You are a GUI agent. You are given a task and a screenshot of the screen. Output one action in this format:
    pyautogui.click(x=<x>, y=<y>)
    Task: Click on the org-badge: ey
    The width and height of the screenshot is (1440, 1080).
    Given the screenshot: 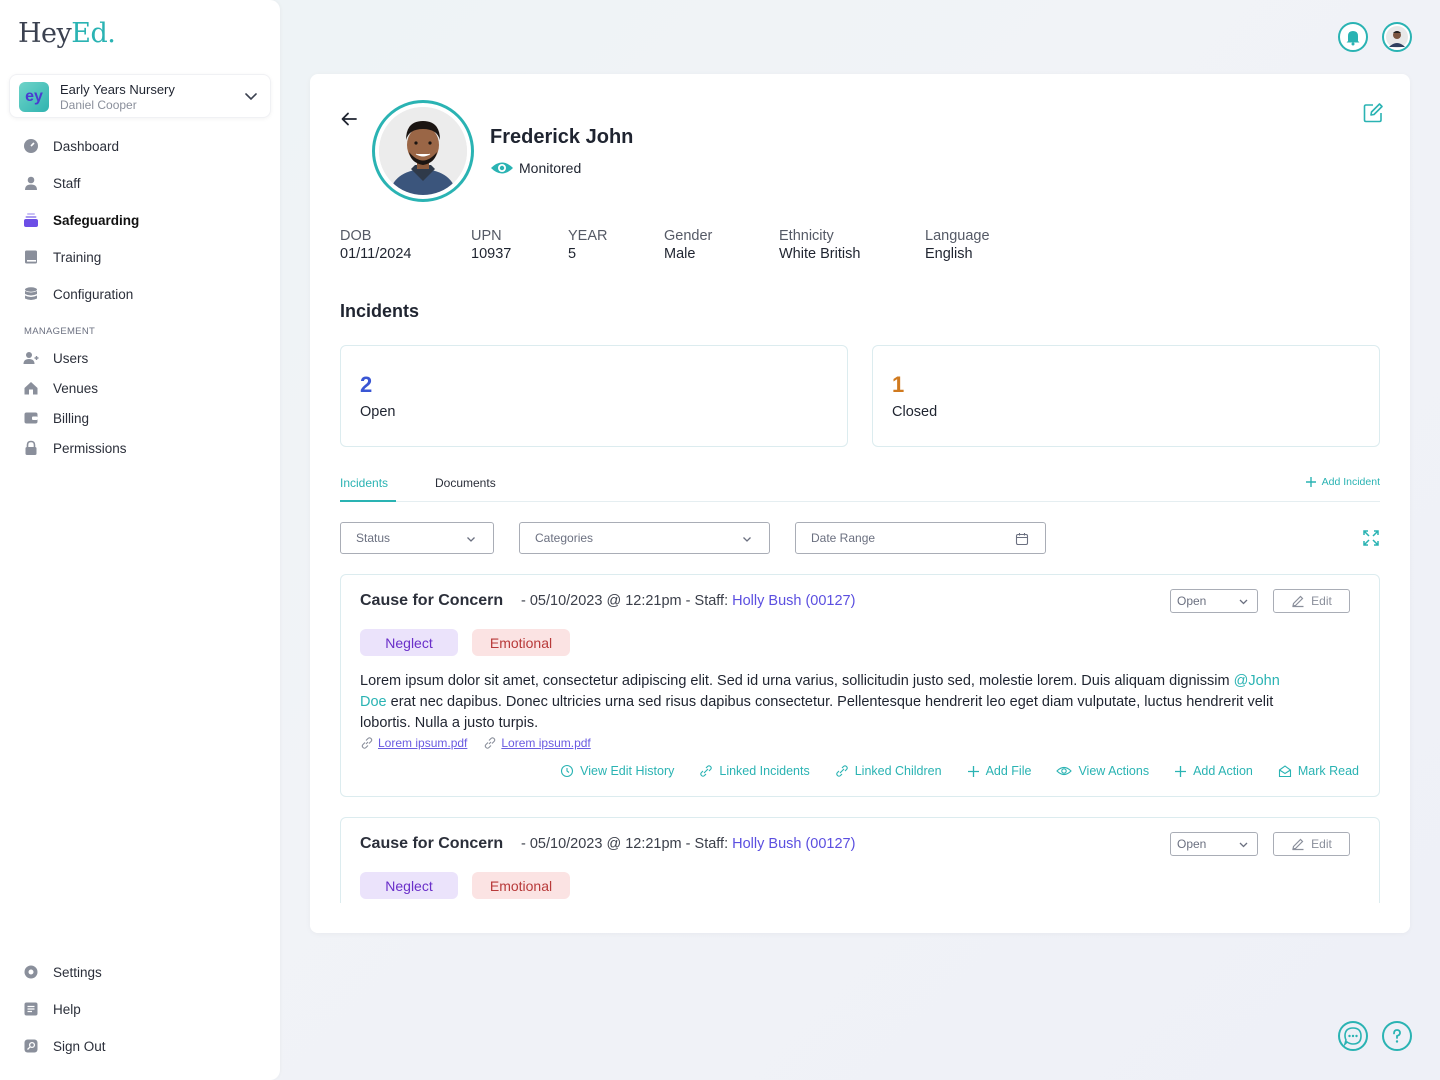 What is the action you would take?
    pyautogui.click(x=34, y=97)
    